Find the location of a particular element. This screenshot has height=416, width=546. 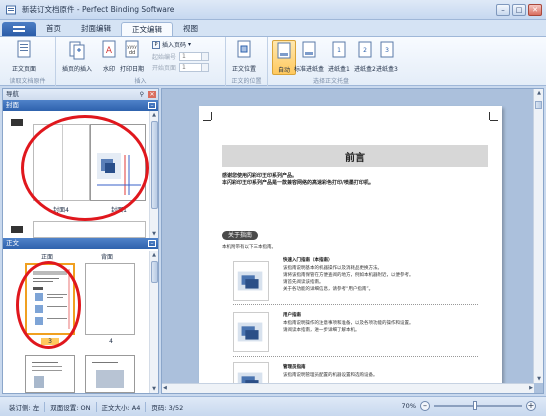

cover1-thumbnail is located at coordinates (118, 162).